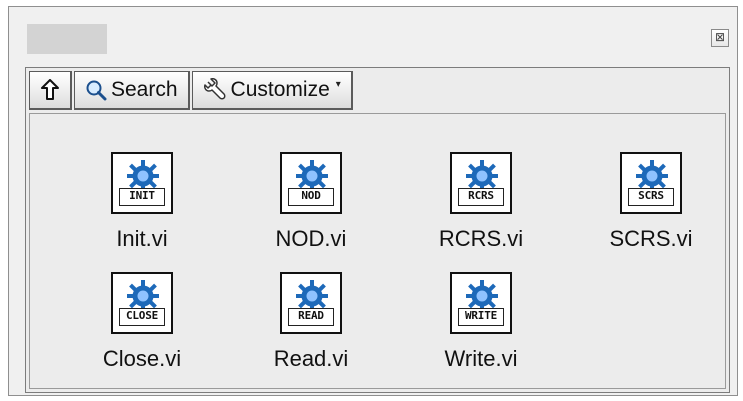 Image resolution: width=743 pixels, height=401 pixels. What do you see at coordinates (96, 90) in the screenshot?
I see `magnifier-icon` at bounding box center [96, 90].